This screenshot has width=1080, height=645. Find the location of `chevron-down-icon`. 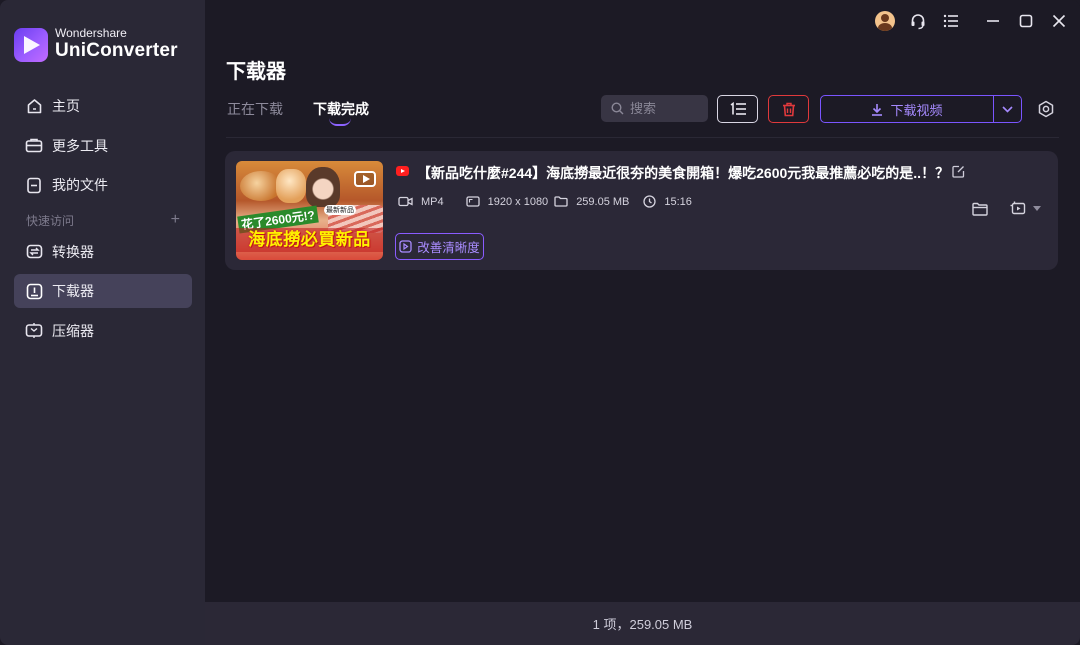

chevron-down-icon is located at coordinates (1007, 109).